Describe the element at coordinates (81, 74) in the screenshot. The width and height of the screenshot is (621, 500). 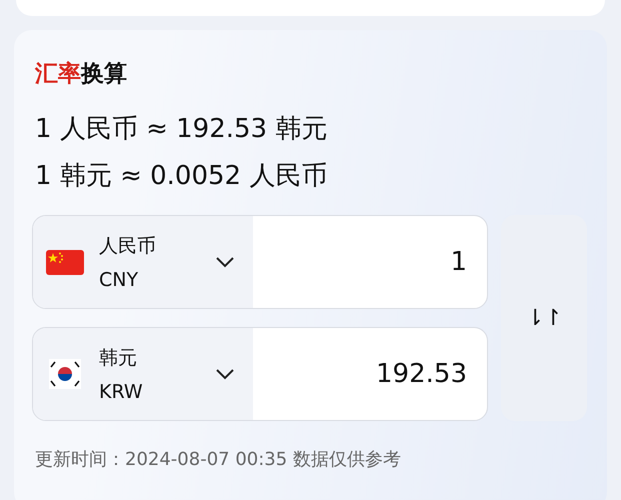
I see `card-title: 汇率换算` at that location.